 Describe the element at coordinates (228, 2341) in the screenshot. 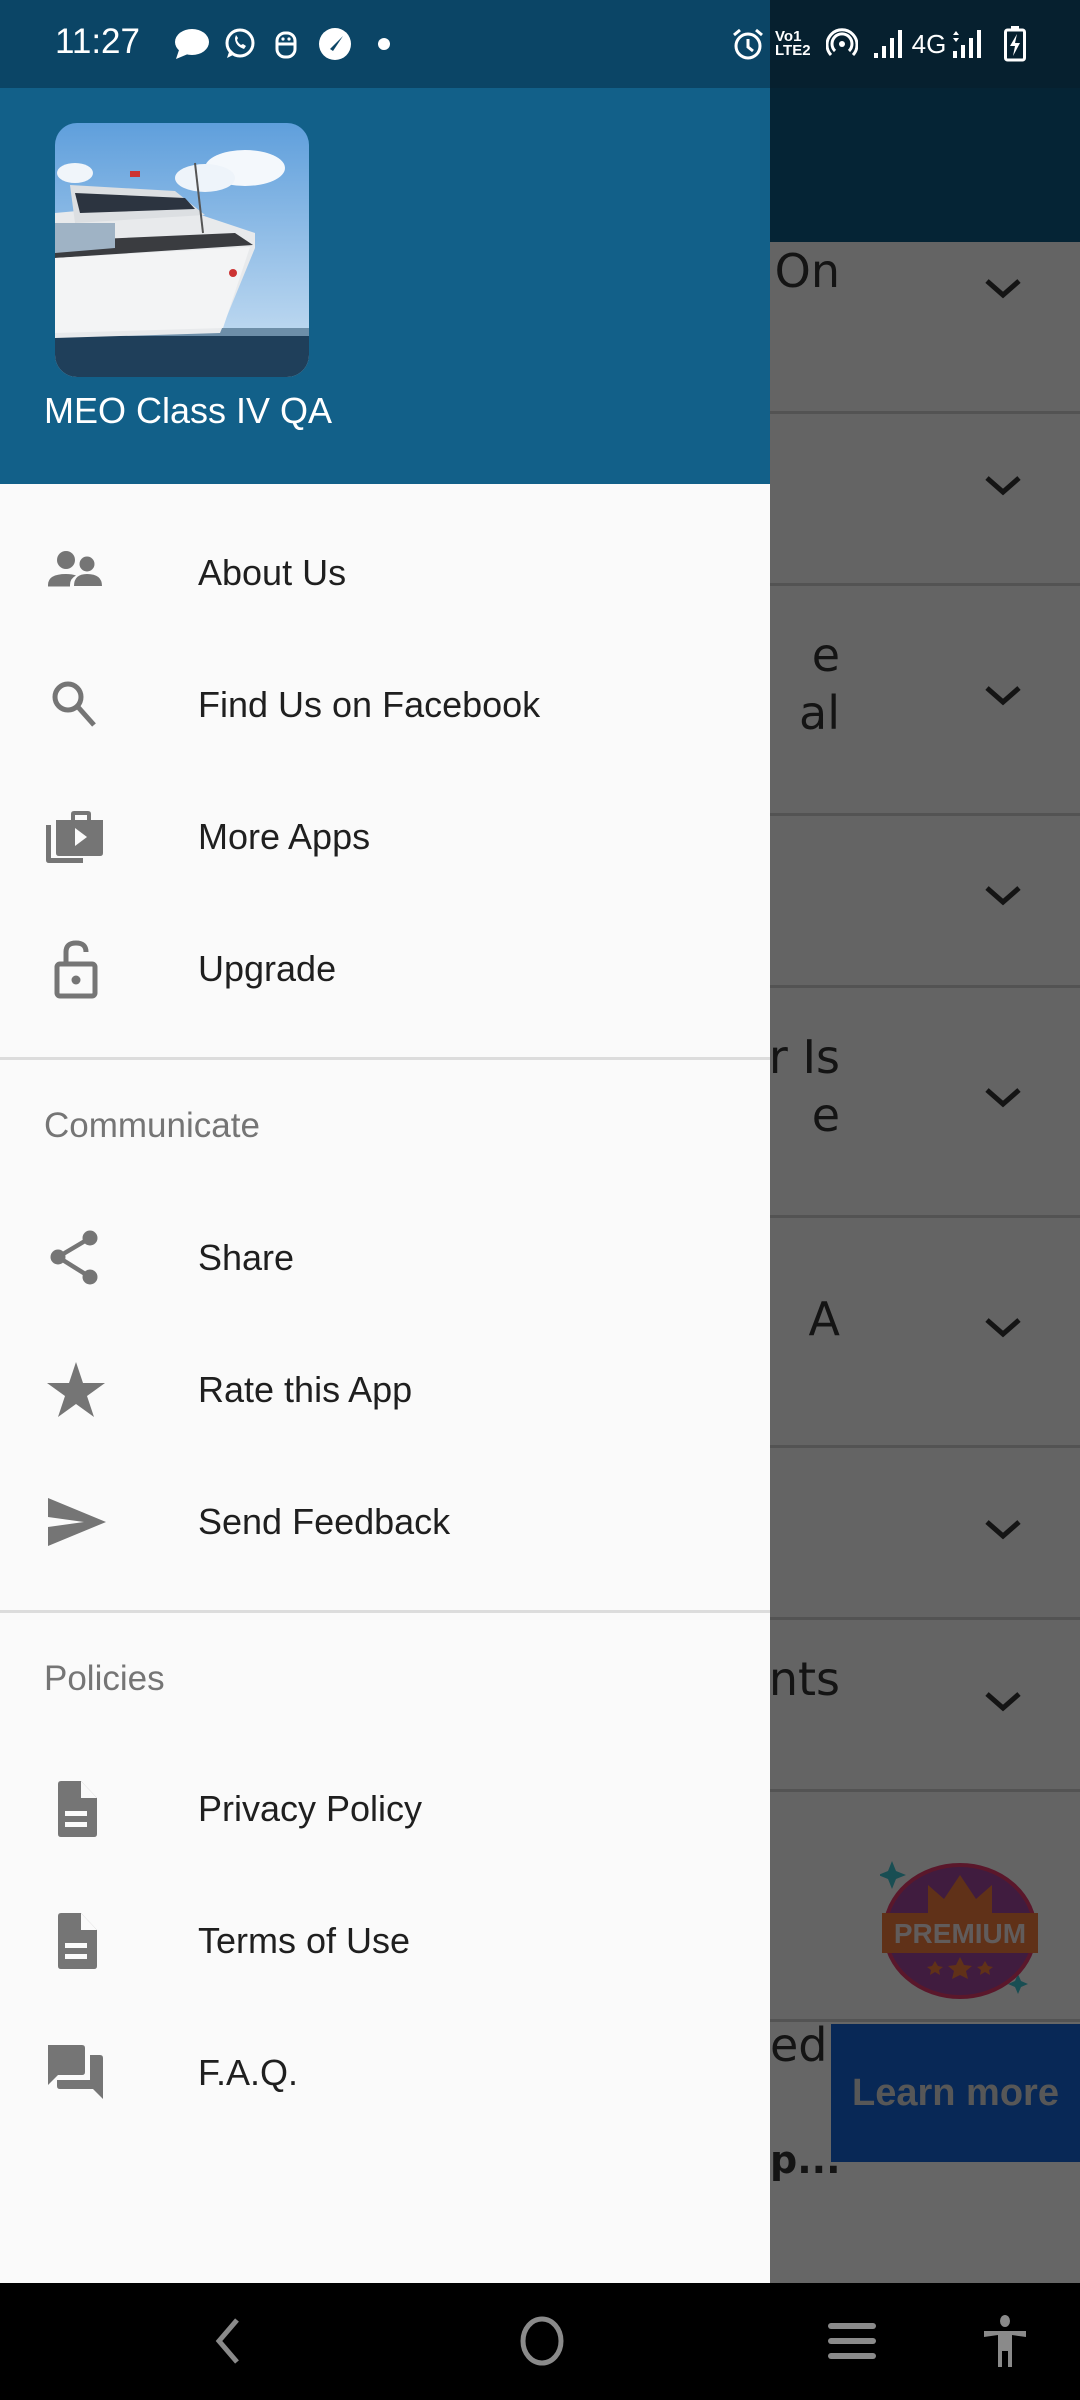

I see `back-icon` at that location.